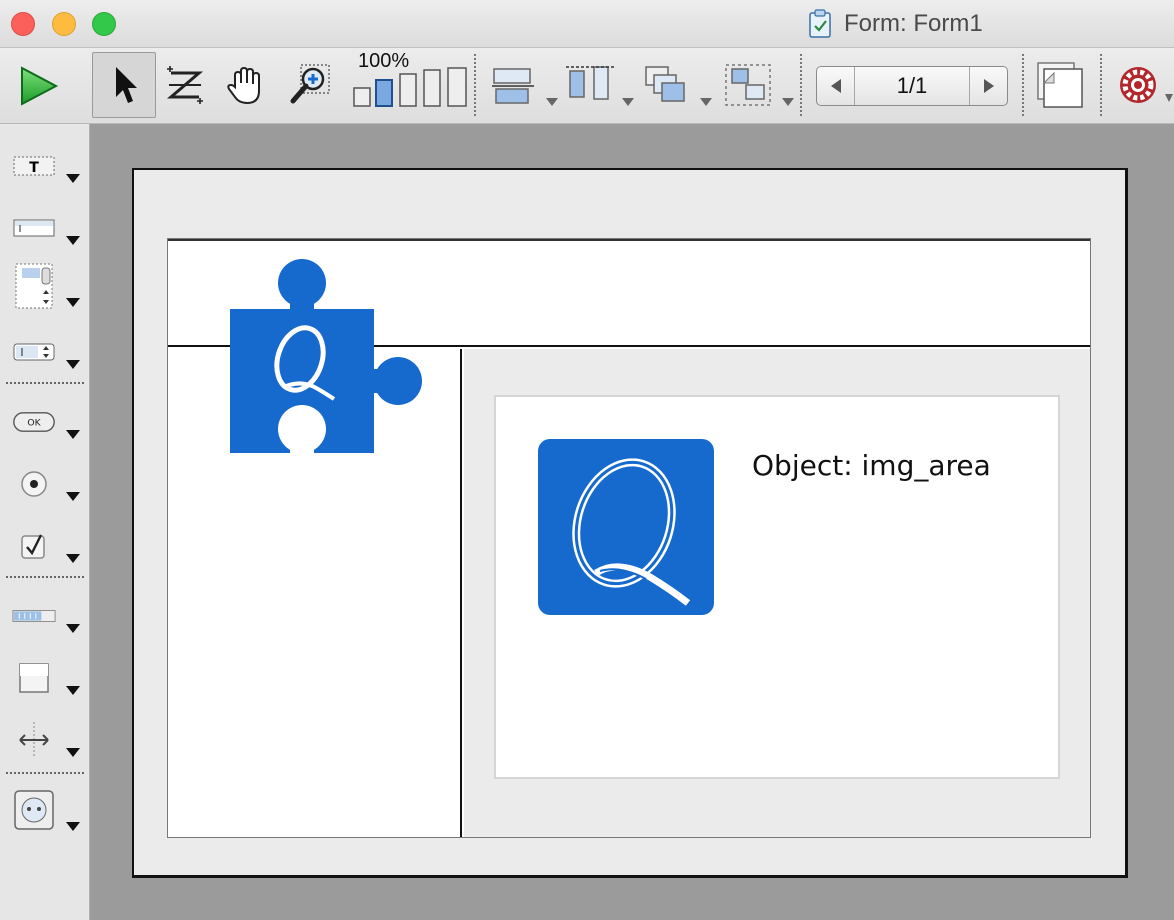 This screenshot has width=1174, height=920. What do you see at coordinates (34, 352) in the screenshot?
I see `stepper-icon` at bounding box center [34, 352].